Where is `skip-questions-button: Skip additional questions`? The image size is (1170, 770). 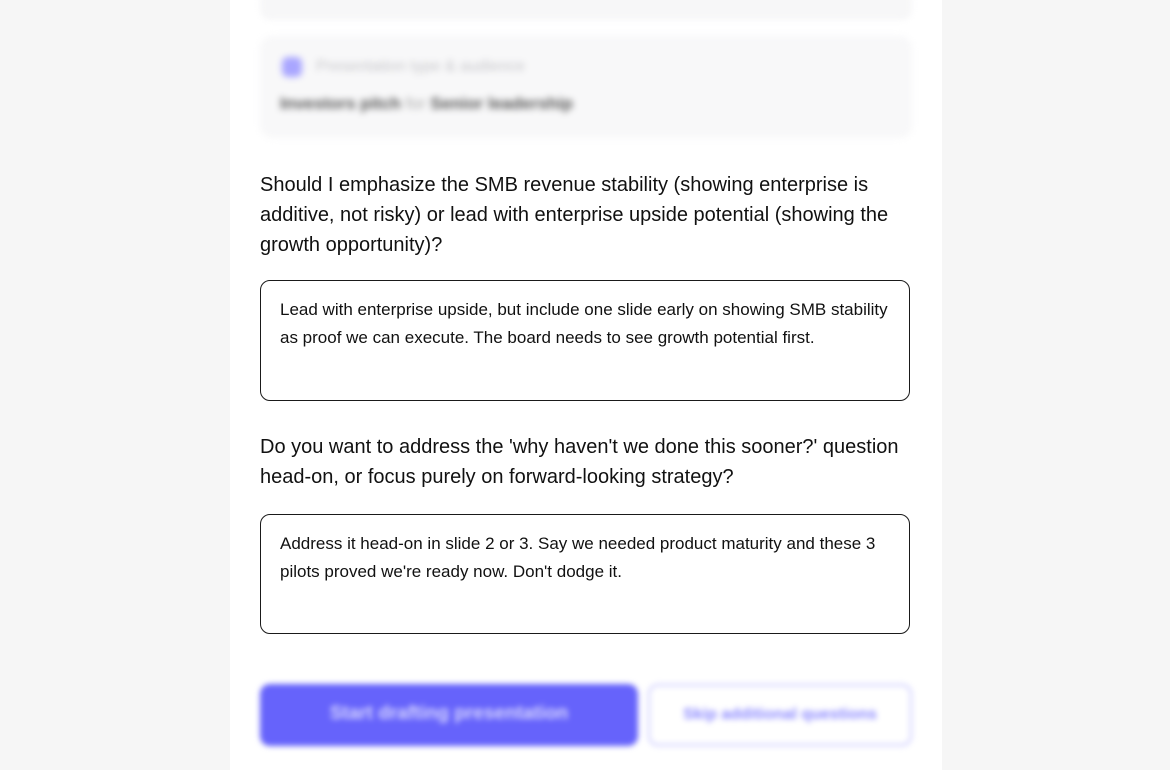
skip-questions-button: Skip additional questions is located at coordinates (780, 715).